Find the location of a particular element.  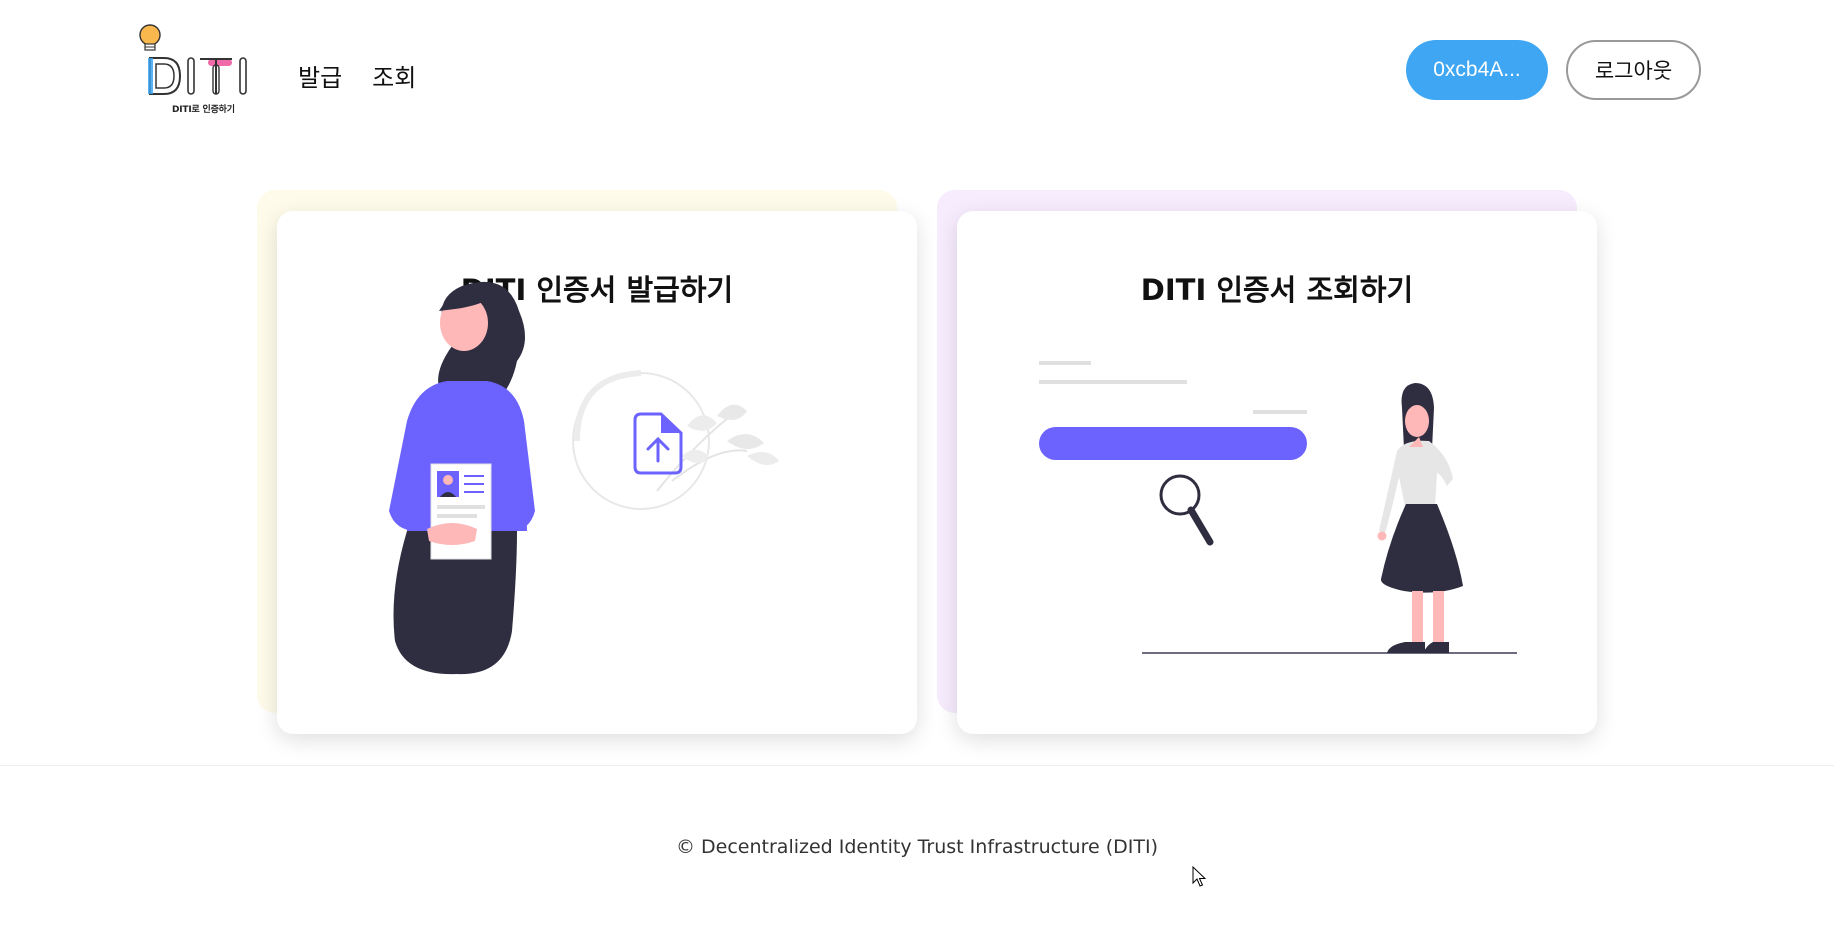

footer-divider is located at coordinates (917, 765).